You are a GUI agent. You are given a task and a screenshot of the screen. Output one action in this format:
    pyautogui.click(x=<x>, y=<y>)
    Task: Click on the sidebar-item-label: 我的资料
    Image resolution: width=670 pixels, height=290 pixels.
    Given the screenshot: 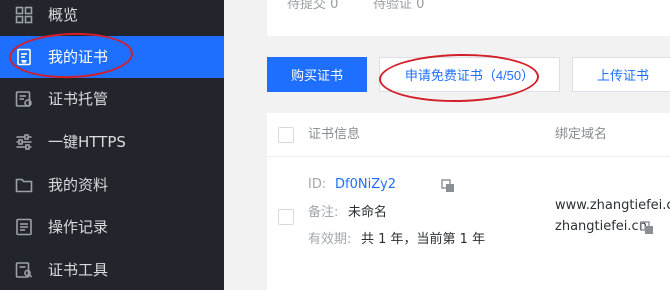 What is the action you would take?
    pyautogui.click(x=78, y=185)
    